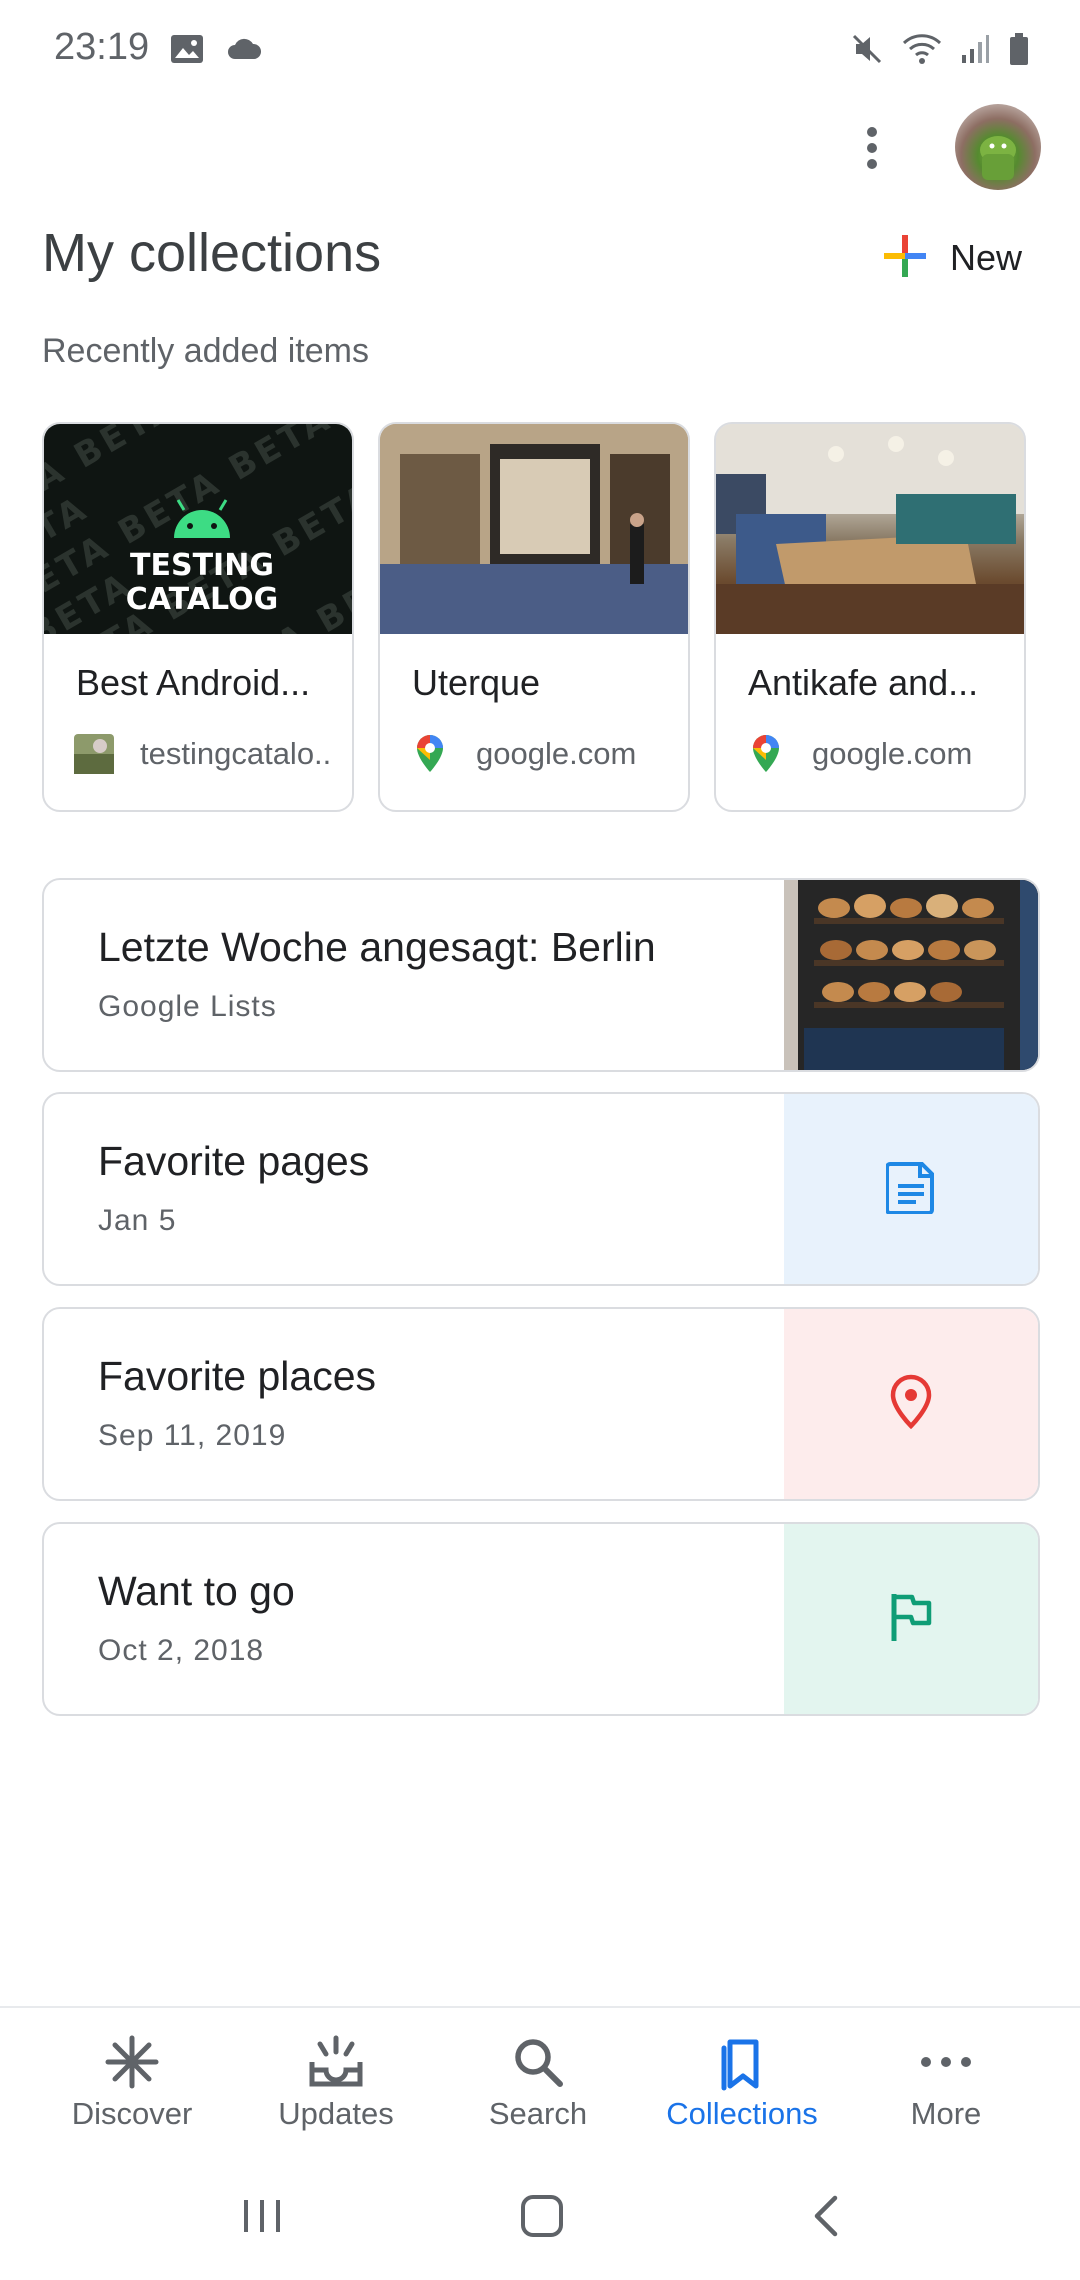  I want to click on home-icon, so click(542, 2218).